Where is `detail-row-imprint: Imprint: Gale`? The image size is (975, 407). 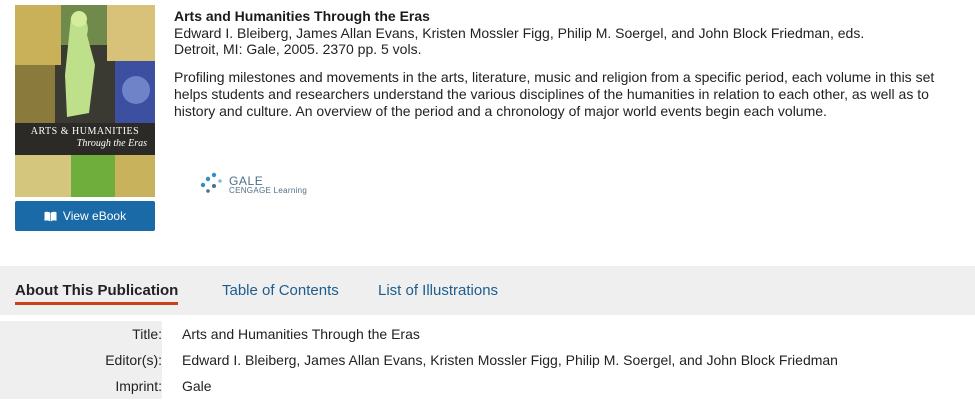
detail-row-imprint: Imprint: Gale is located at coordinates (487, 386).